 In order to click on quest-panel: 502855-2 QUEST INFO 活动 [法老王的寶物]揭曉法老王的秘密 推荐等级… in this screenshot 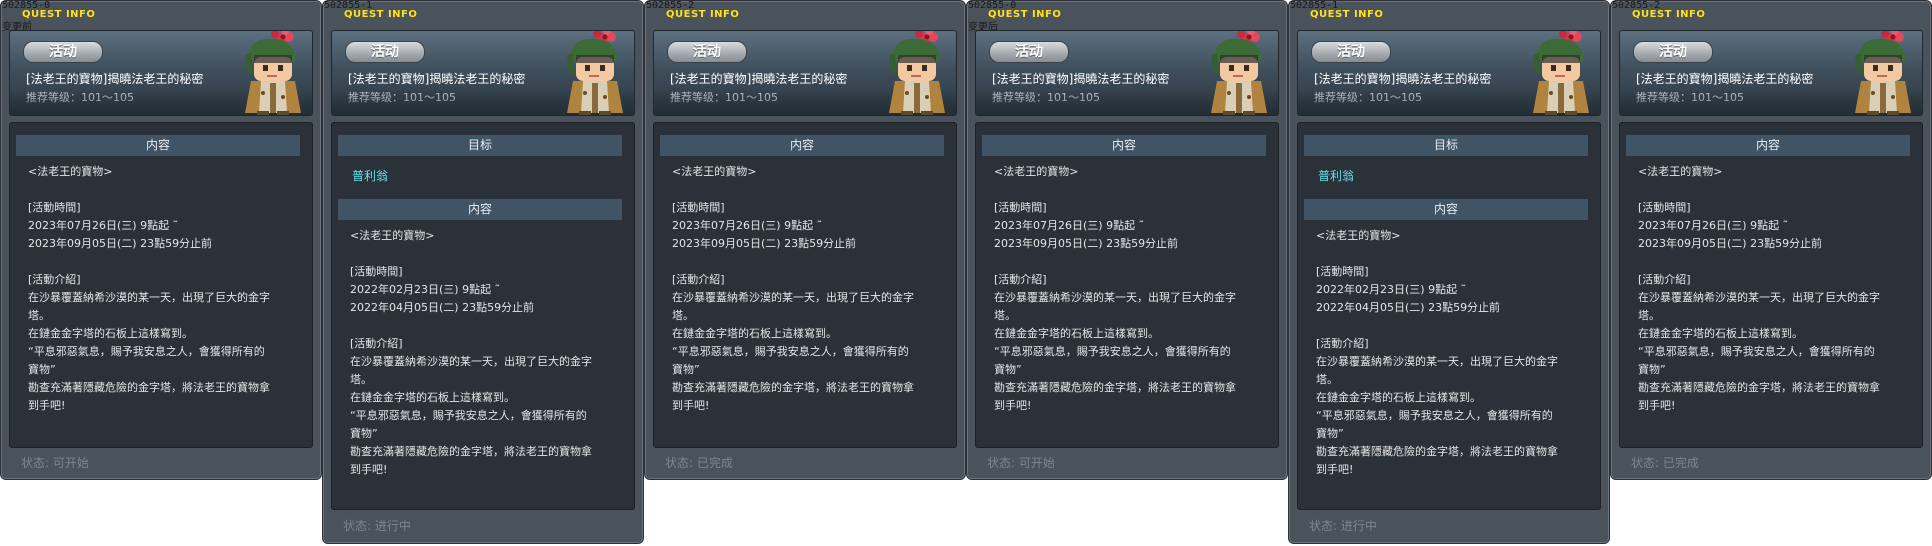, I will do `click(805, 240)`.